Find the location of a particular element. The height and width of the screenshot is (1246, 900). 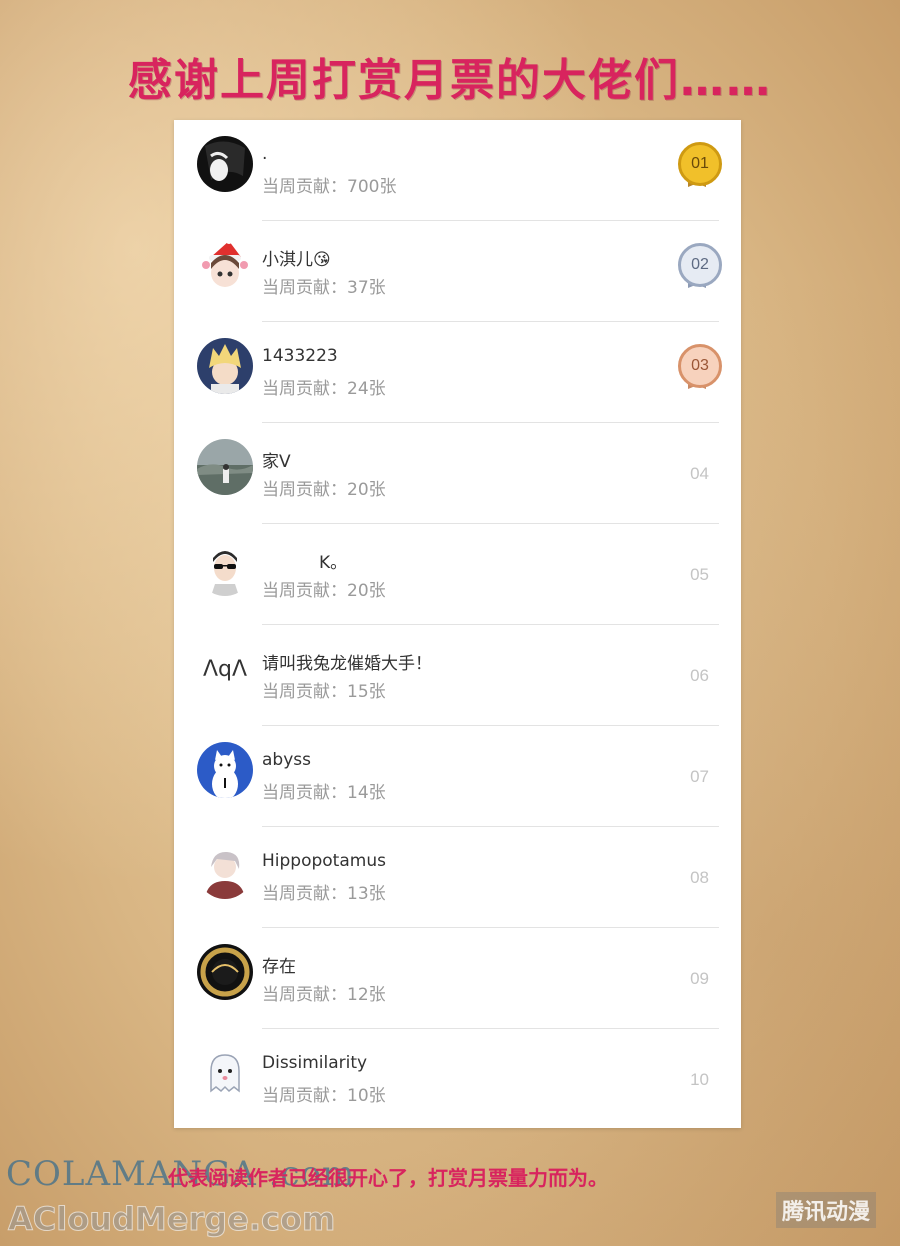

list-item: Hippopotamus 当周贡献：13张 08 is located at coordinates (457, 877).